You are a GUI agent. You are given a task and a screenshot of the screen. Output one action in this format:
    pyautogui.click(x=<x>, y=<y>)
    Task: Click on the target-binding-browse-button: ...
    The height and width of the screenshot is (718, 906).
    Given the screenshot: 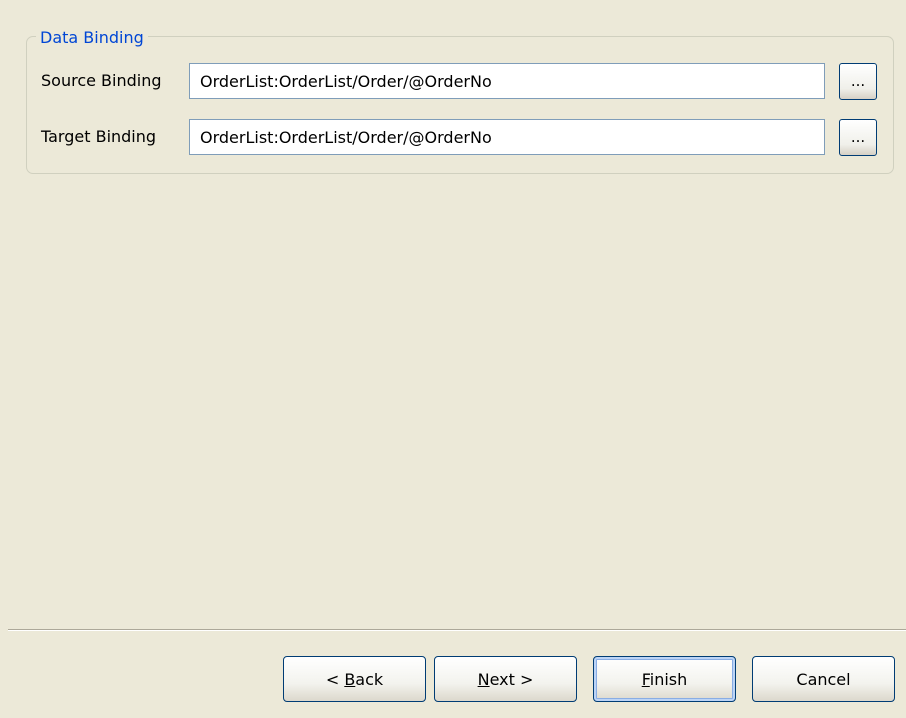 What is the action you would take?
    pyautogui.click(x=858, y=137)
    